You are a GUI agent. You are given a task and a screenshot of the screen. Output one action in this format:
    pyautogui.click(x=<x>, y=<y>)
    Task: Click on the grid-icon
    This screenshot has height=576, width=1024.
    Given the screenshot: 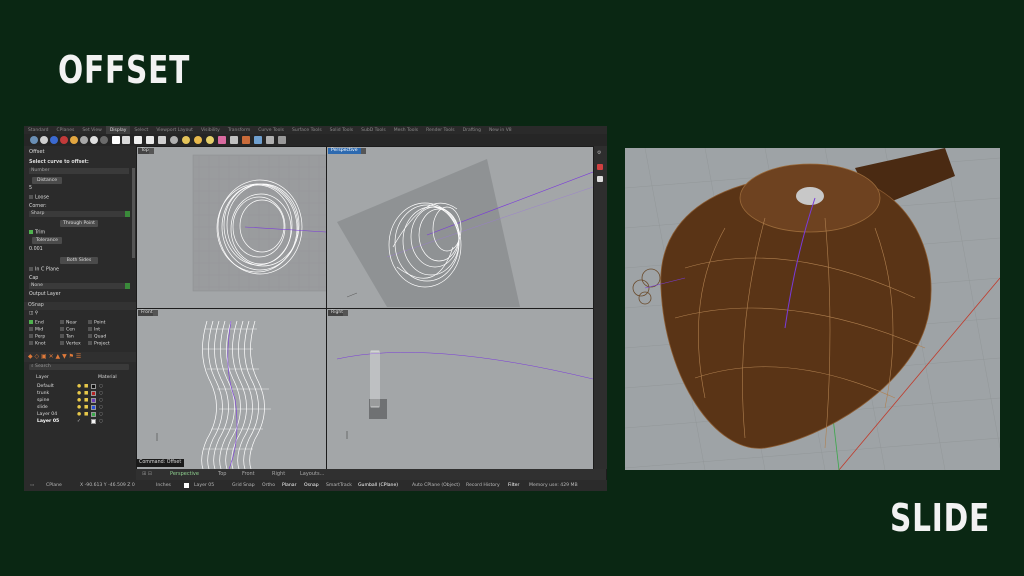 What is the action you would take?
    pyautogui.click(x=234, y=140)
    